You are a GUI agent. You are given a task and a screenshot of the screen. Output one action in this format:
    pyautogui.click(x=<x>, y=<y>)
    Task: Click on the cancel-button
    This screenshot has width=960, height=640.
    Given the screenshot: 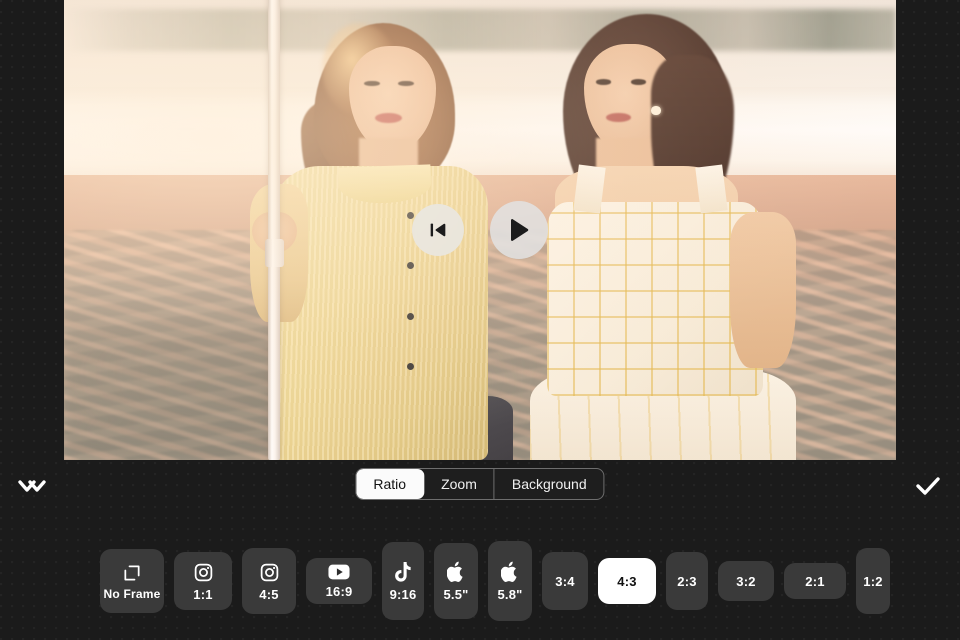 What is the action you would take?
    pyautogui.click(x=32, y=488)
    